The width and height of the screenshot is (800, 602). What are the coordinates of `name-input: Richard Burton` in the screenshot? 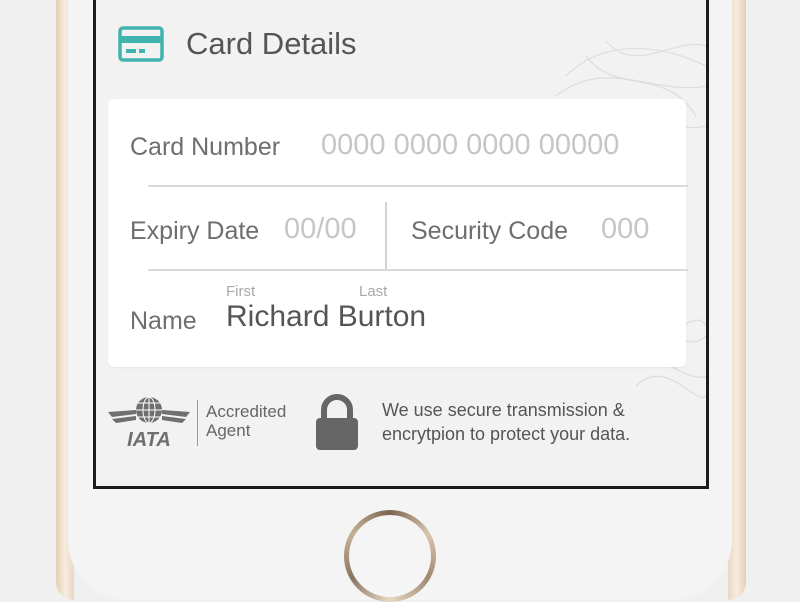 It's located at (326, 317).